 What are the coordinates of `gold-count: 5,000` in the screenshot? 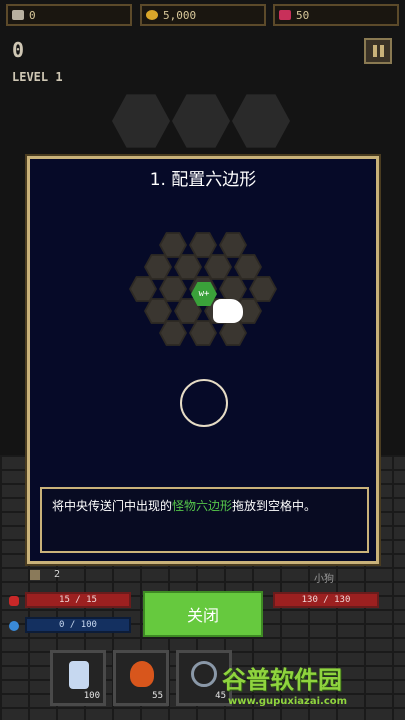 It's located at (180, 15).